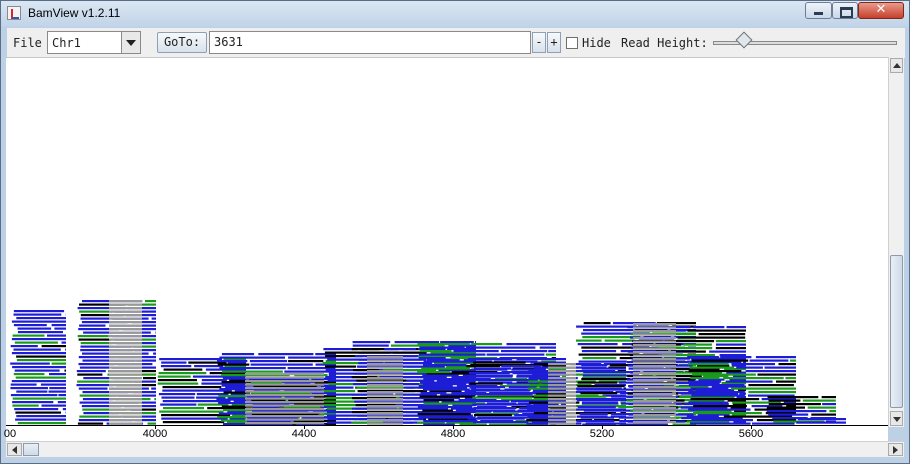 This screenshot has height=464, width=910. I want to click on scroll-right-icon, so click(895, 449).